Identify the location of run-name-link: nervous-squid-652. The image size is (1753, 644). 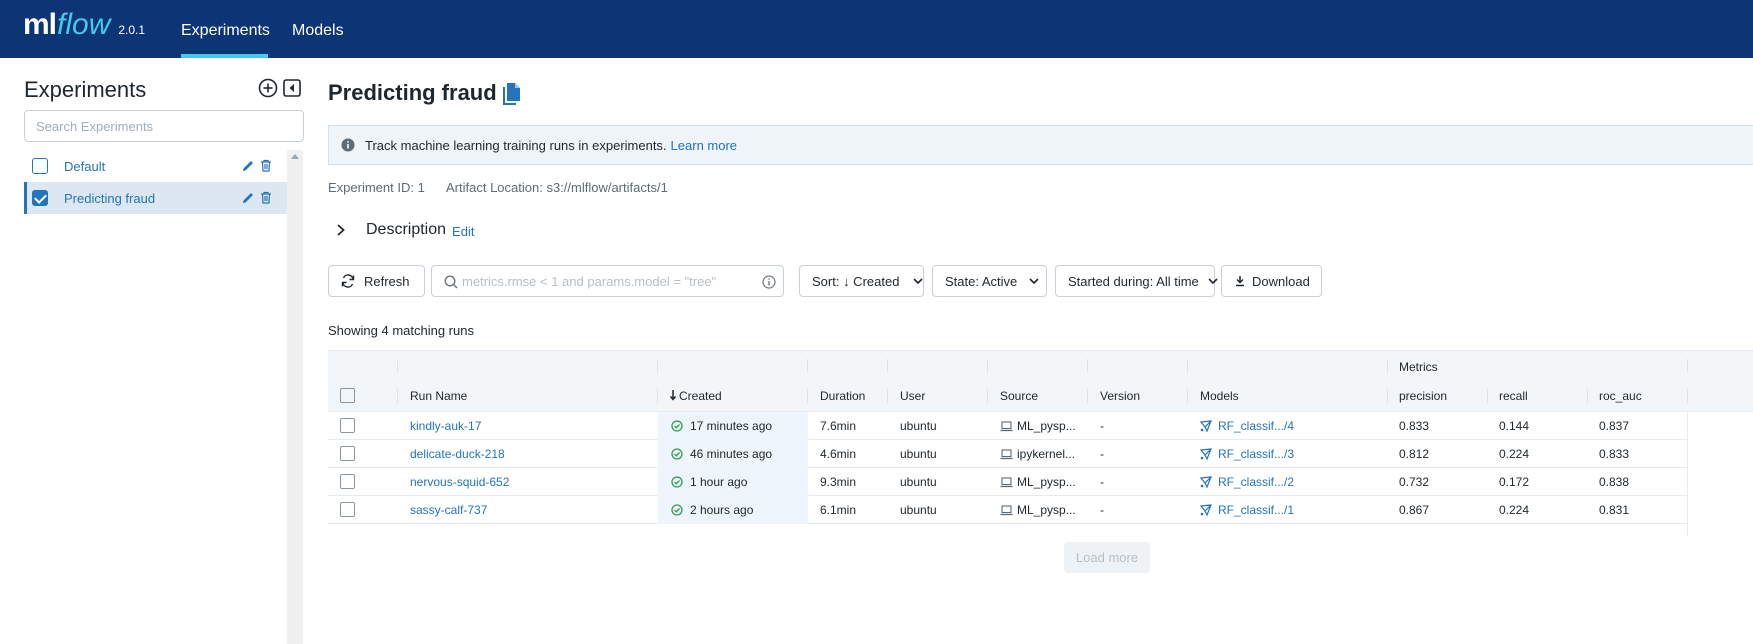
(459, 482).